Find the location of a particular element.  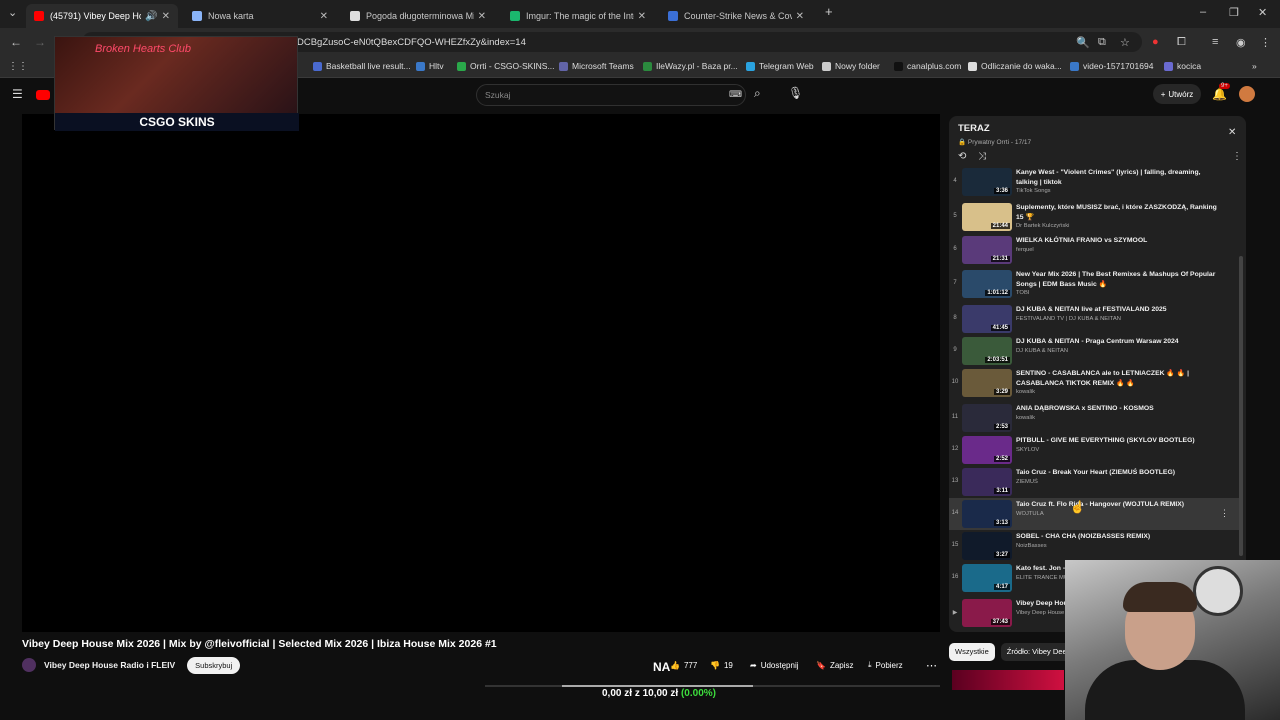

maximize-icon: ❐ is located at coordinates (1234, 12).